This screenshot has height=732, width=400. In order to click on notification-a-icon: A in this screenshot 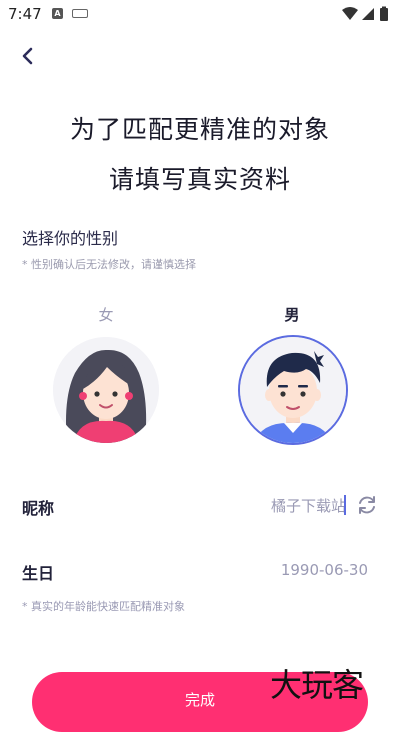, I will do `click(57, 13)`.